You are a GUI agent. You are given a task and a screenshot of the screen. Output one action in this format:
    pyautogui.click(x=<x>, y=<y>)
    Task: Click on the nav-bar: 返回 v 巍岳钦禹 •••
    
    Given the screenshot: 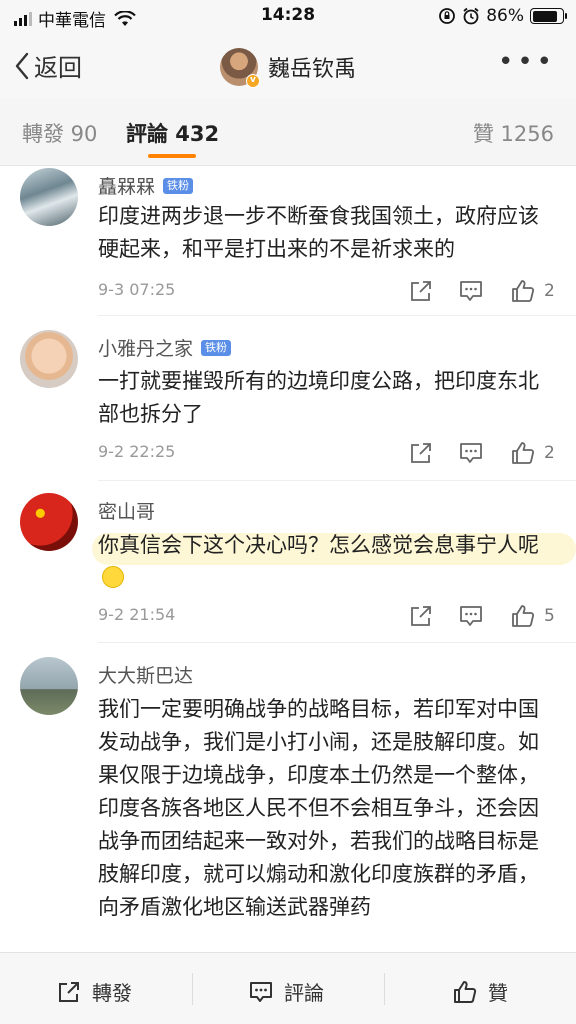 What is the action you would take?
    pyautogui.click(x=288, y=66)
    